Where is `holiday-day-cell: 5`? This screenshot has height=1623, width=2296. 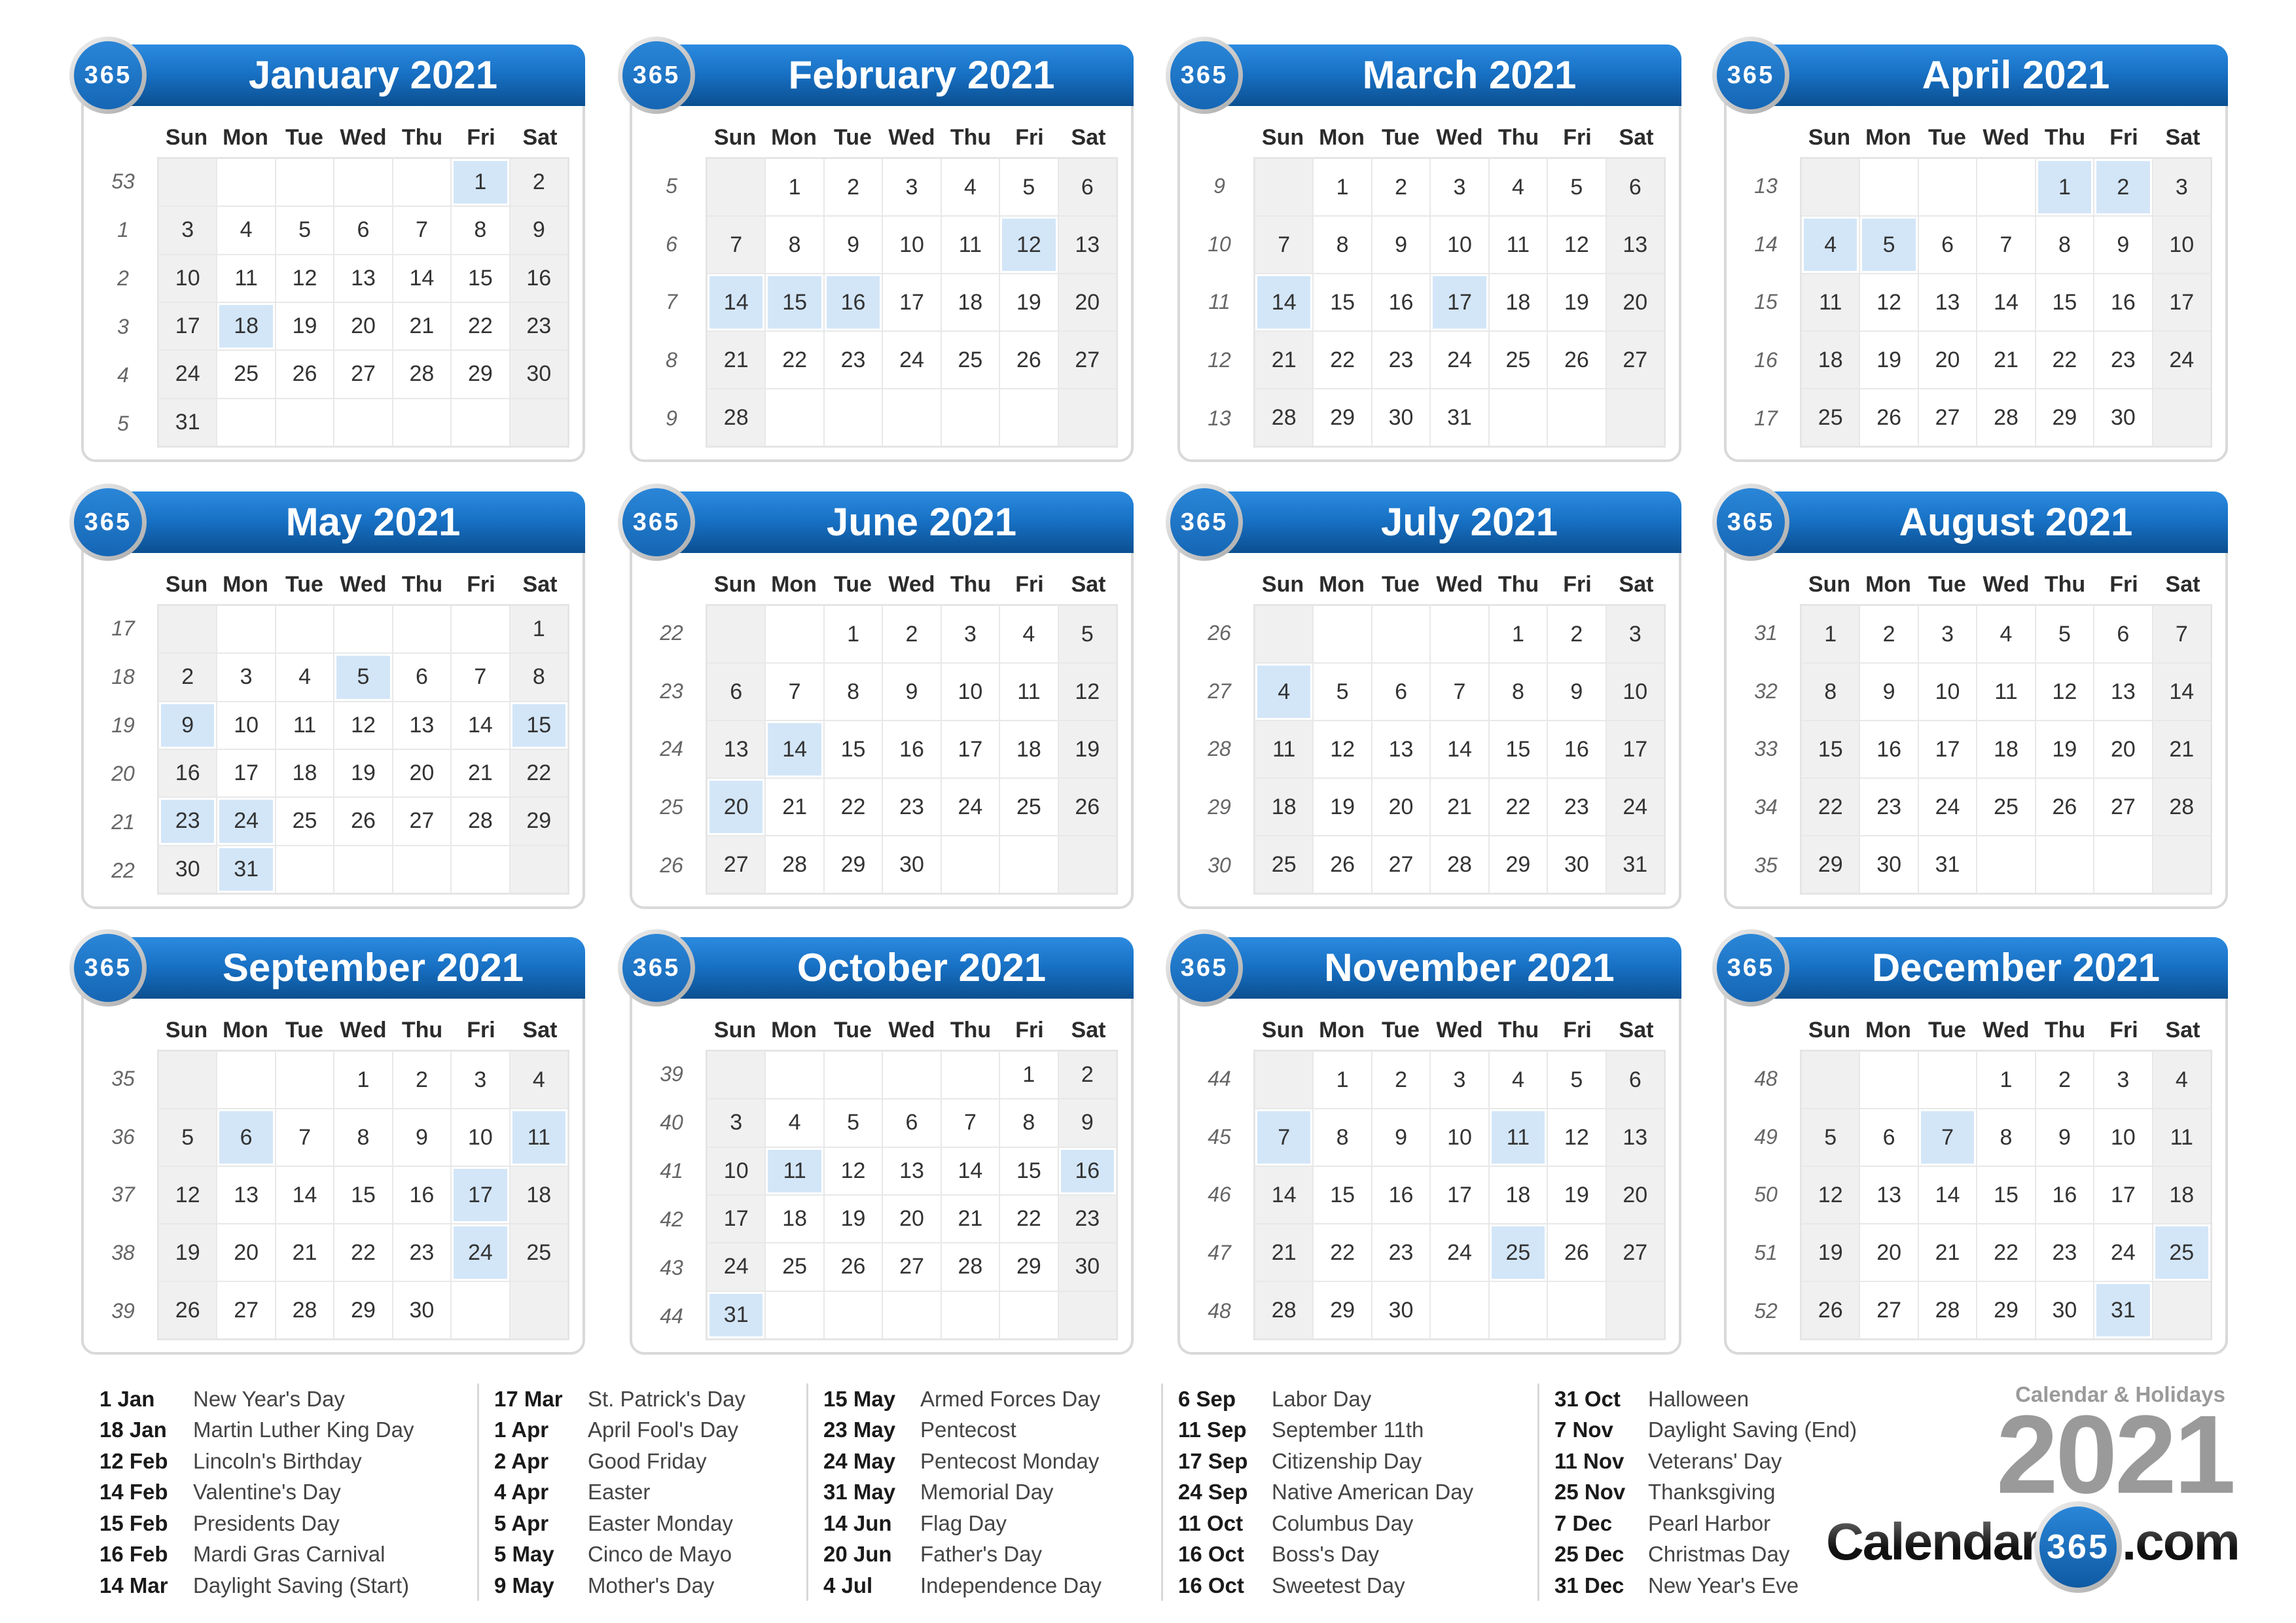 holiday-day-cell: 5 is located at coordinates (1888, 245).